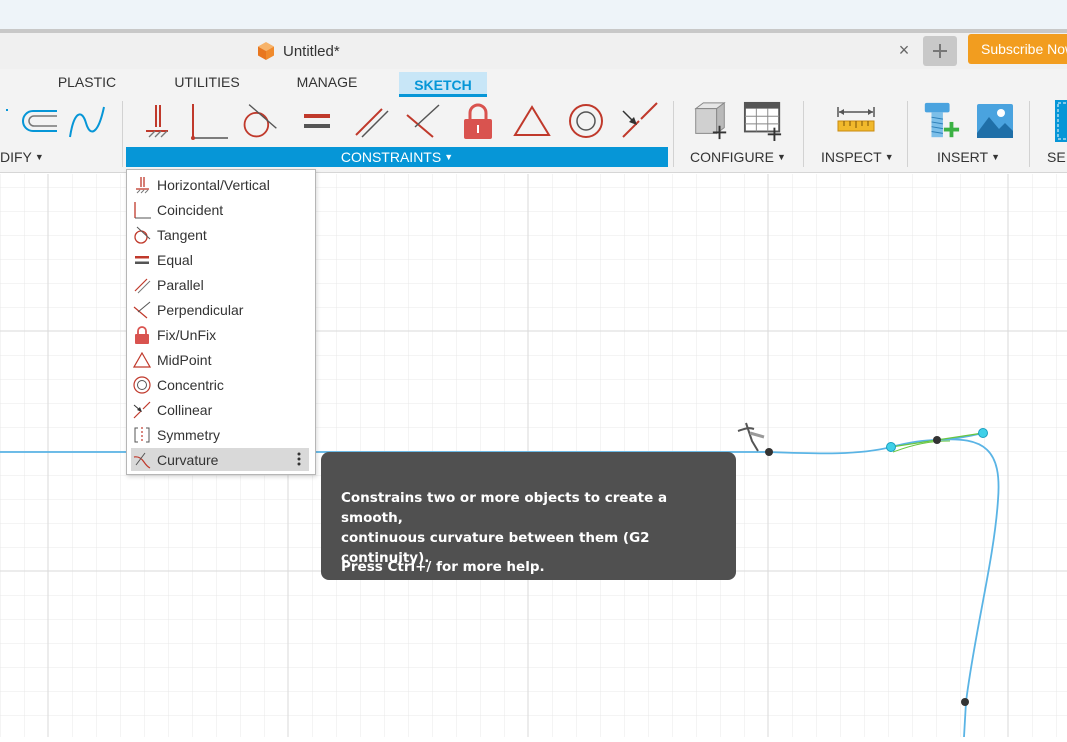 This screenshot has width=1067, height=742. I want to click on menu-item-label: Symmetry, so click(188, 434).